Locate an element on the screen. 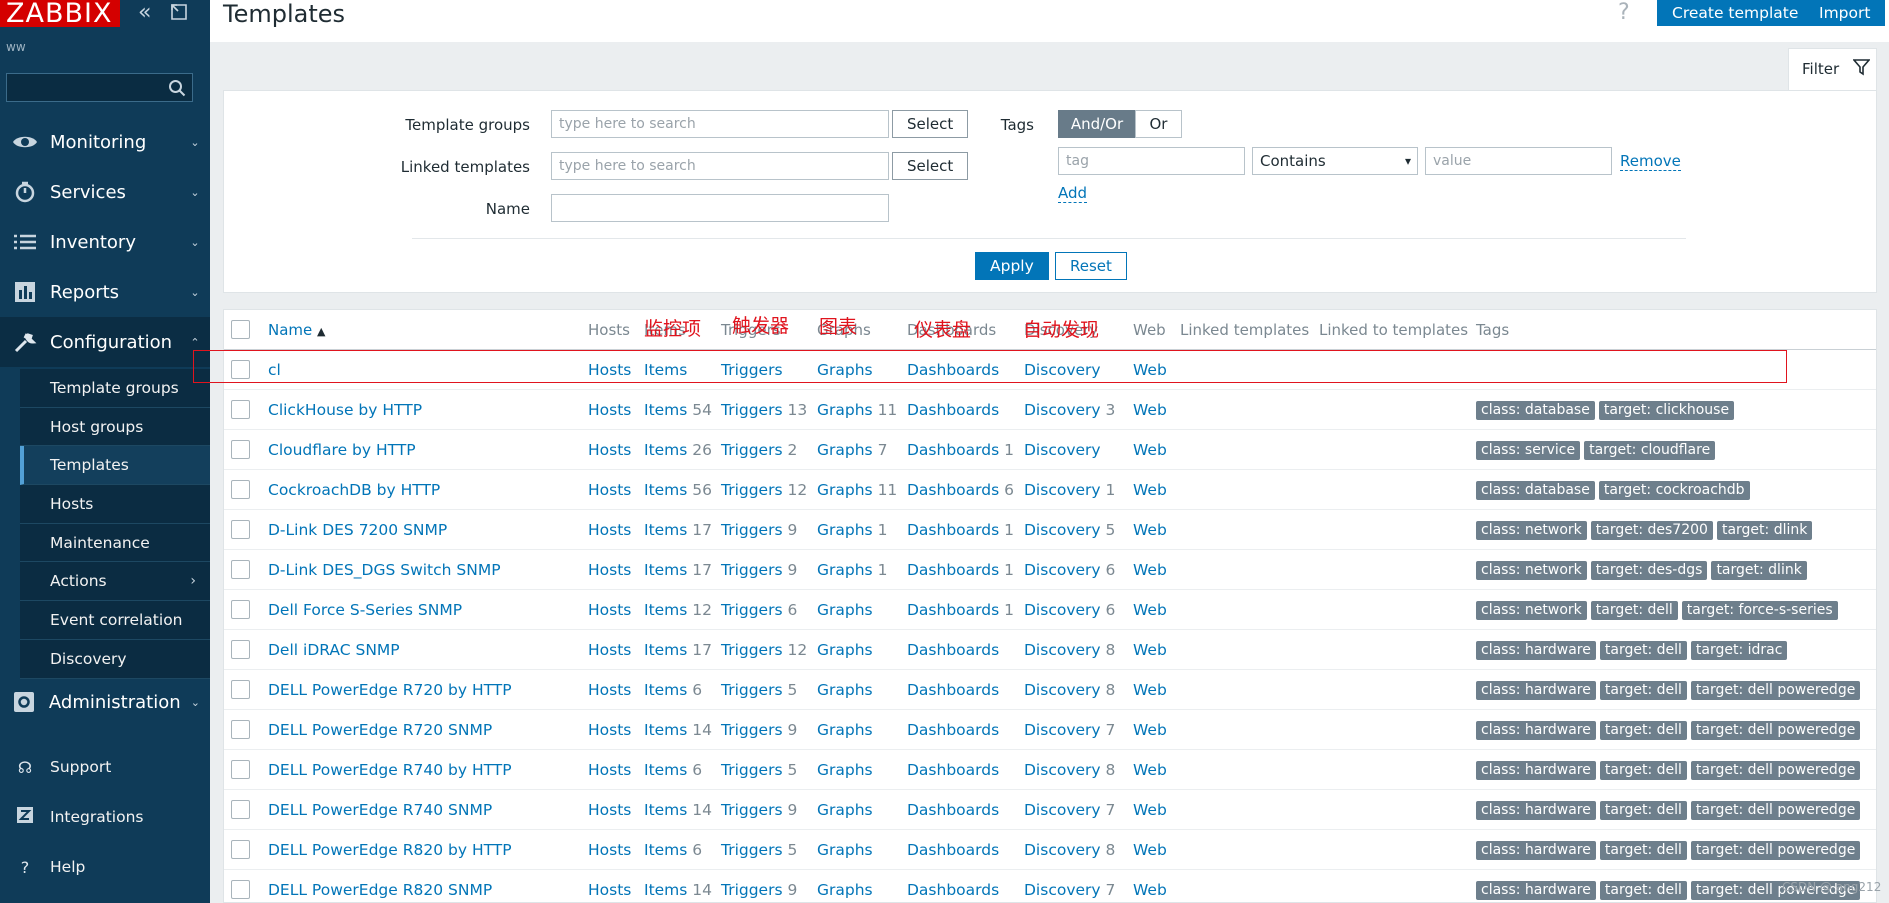 The width and height of the screenshot is (1889, 903). name-link: DELL PowerEdge R720 SNMP is located at coordinates (380, 730).